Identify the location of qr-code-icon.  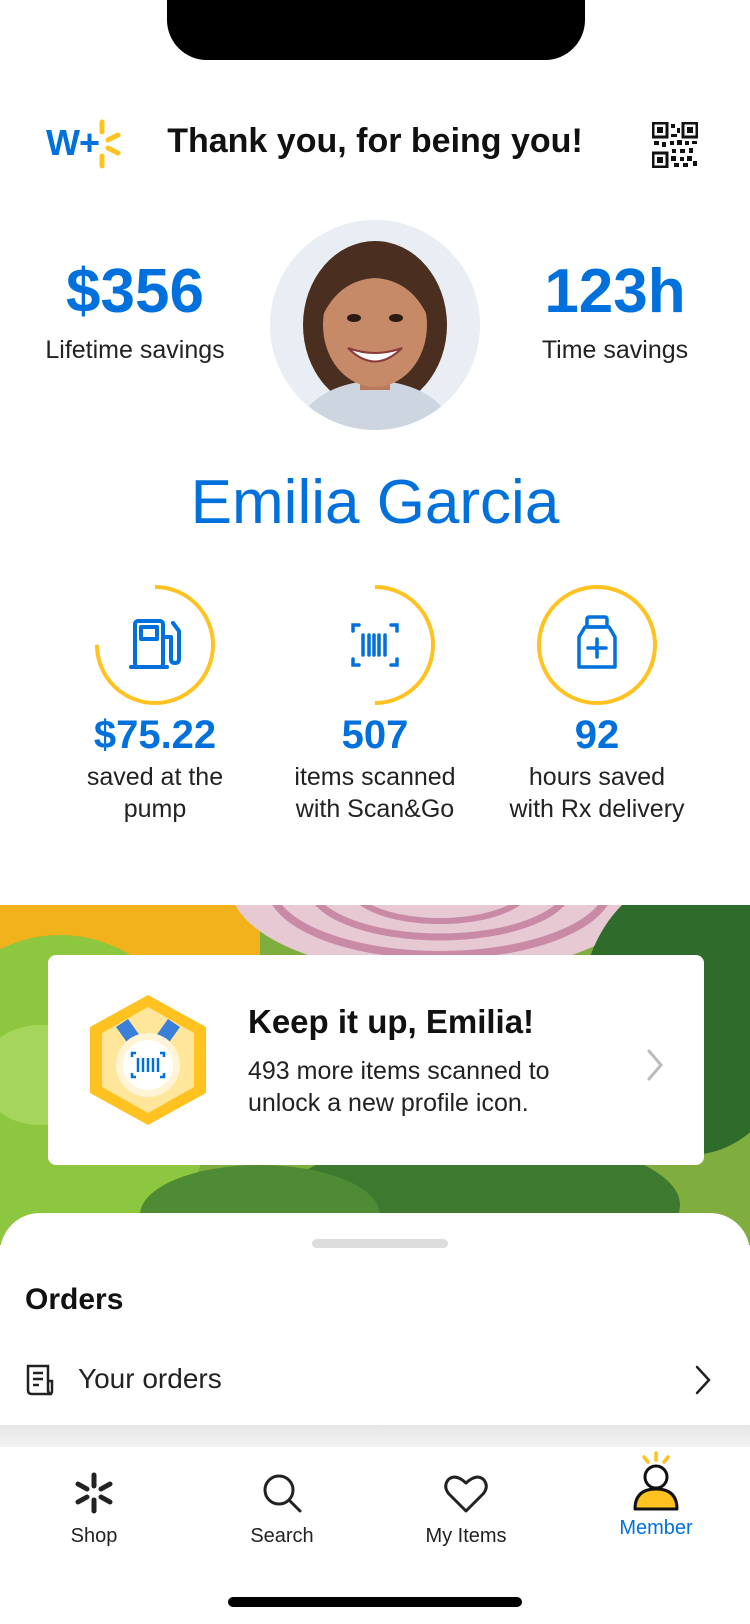
(675, 145).